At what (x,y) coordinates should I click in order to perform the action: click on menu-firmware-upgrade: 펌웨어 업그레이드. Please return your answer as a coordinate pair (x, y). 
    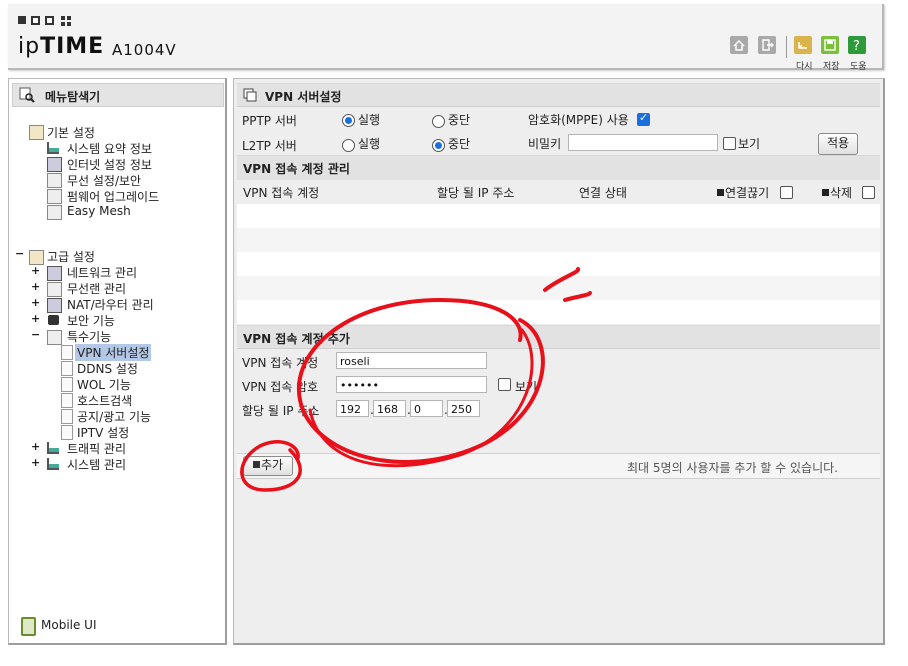
    Looking at the image, I should click on (113, 196).